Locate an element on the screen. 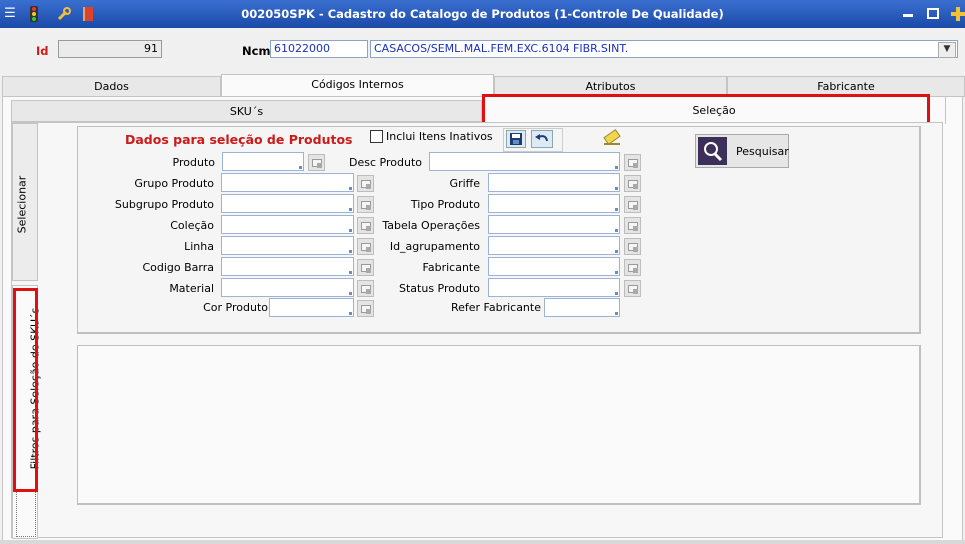 The width and height of the screenshot is (965, 544). bottom-edge is located at coordinates (482, 542).